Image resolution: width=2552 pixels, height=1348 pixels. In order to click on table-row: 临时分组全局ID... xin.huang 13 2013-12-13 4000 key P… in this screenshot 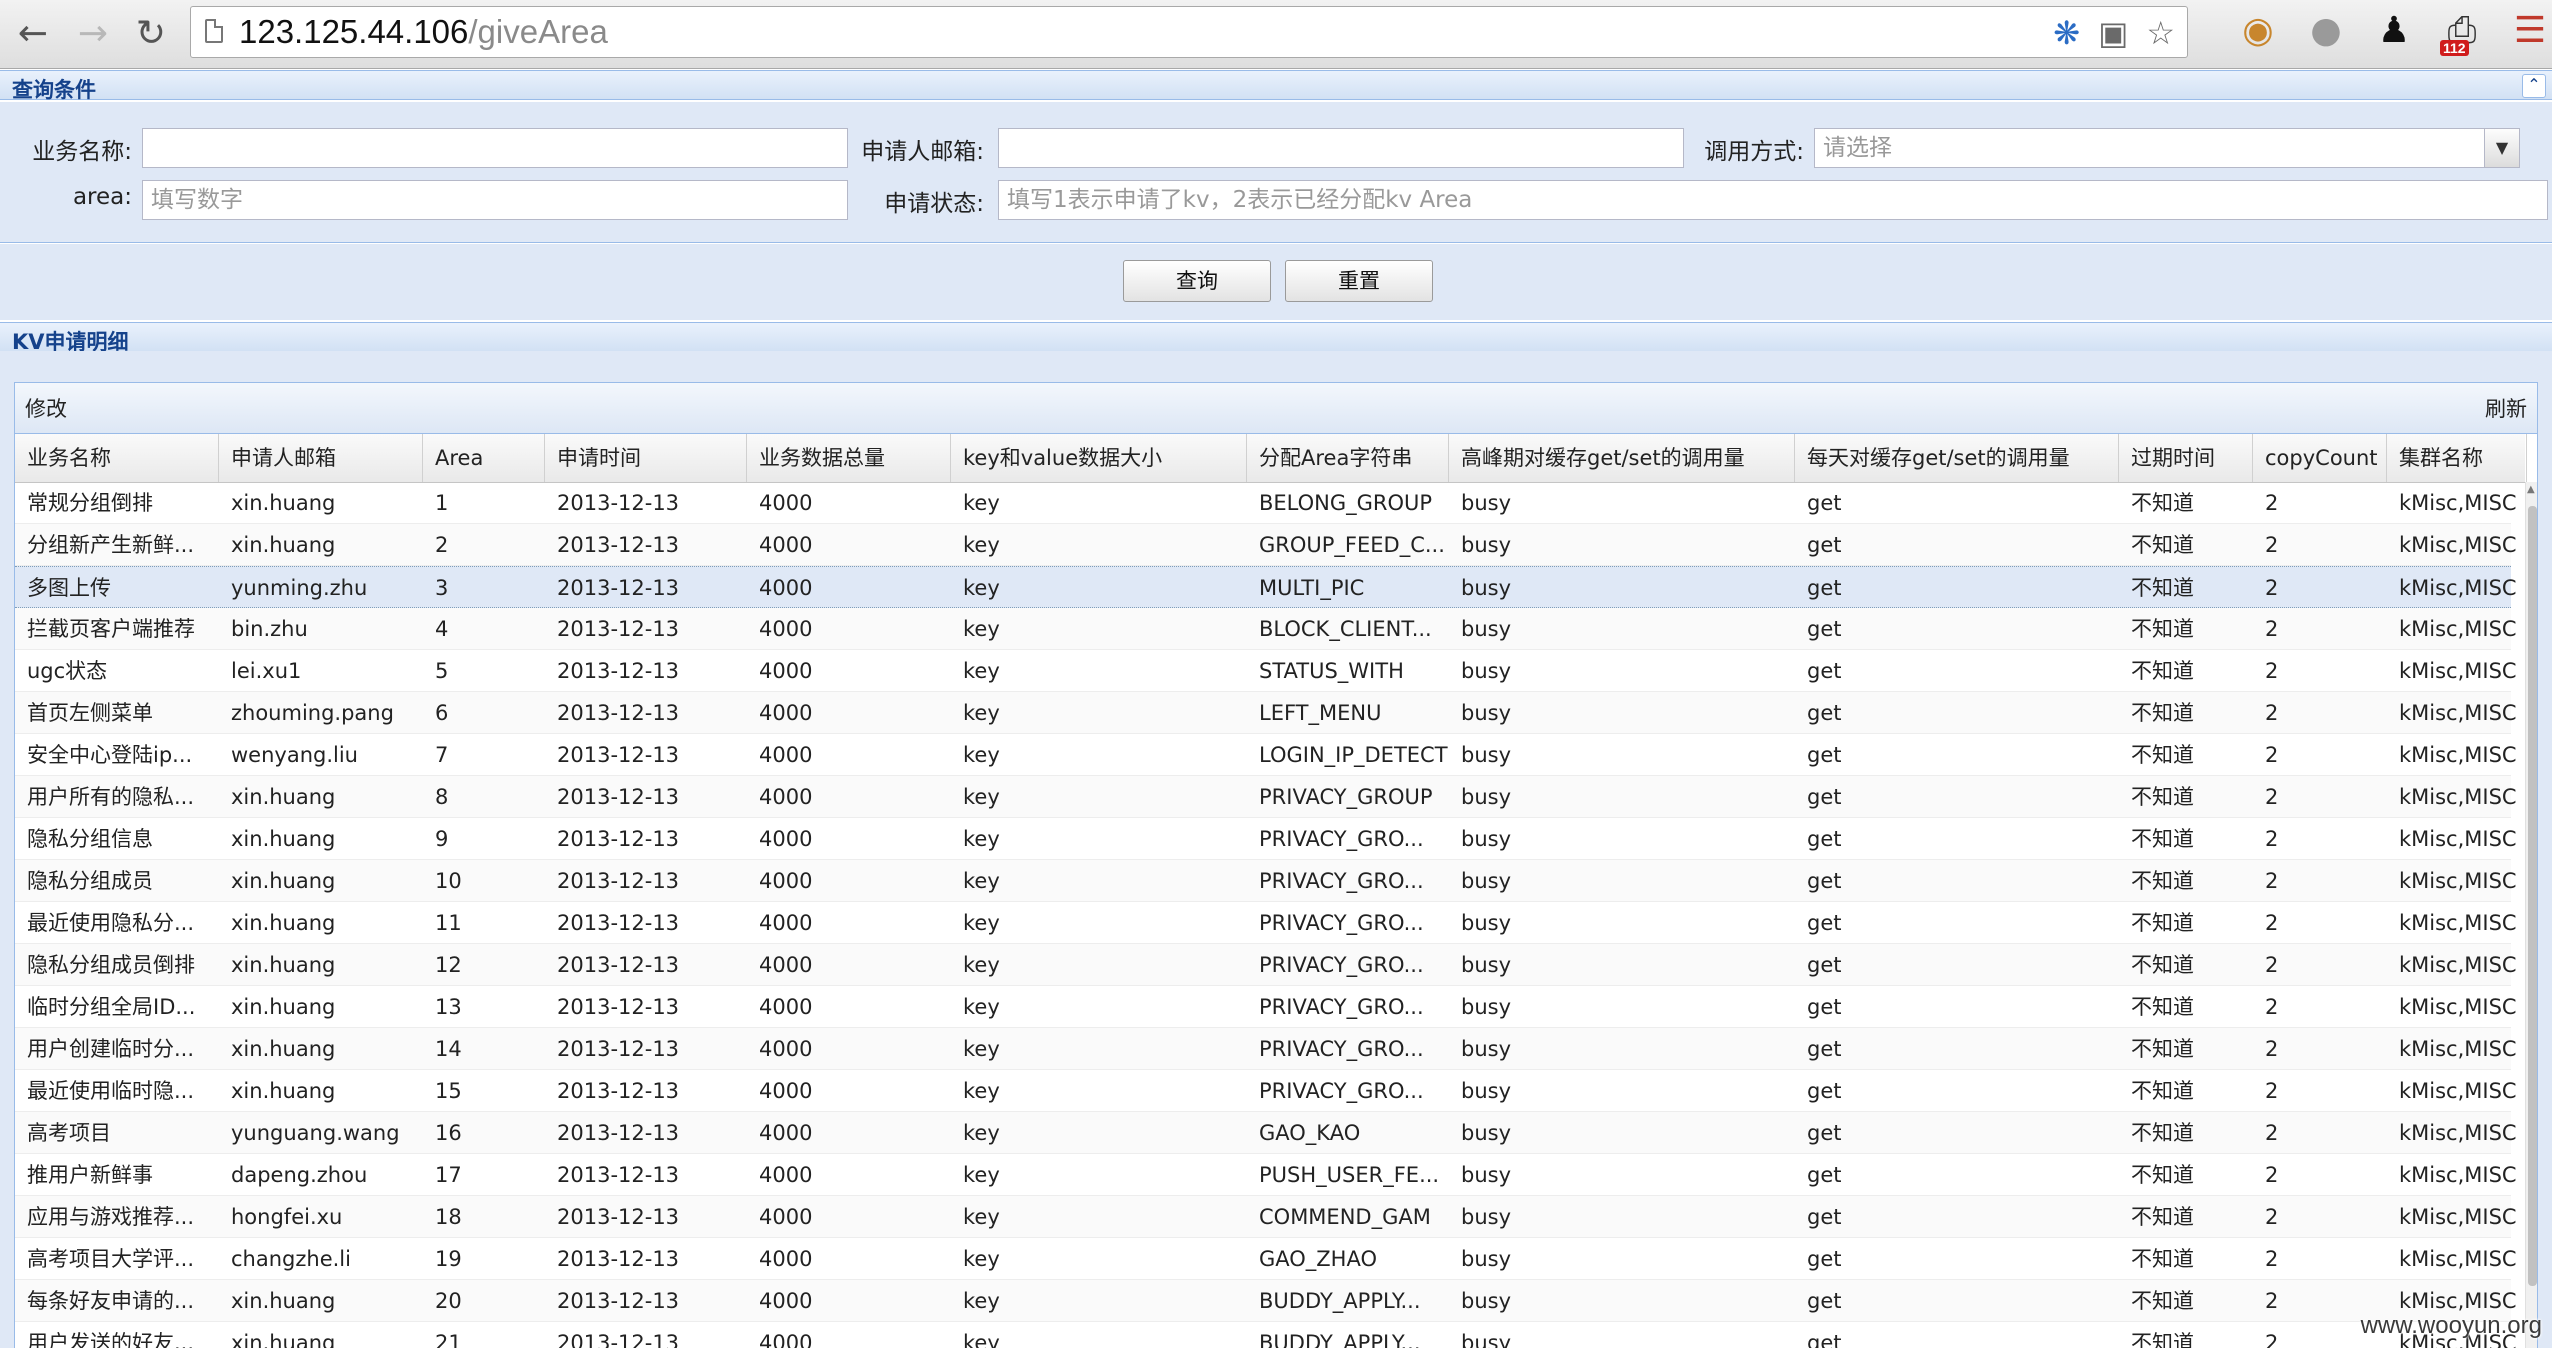, I will do `click(1266, 1007)`.